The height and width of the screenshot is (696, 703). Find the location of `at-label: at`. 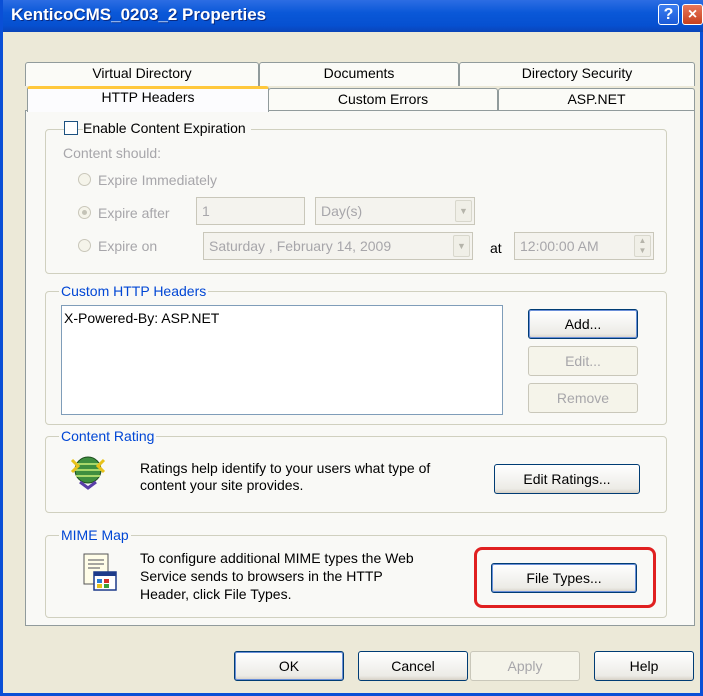

at-label: at is located at coordinates (496, 248).